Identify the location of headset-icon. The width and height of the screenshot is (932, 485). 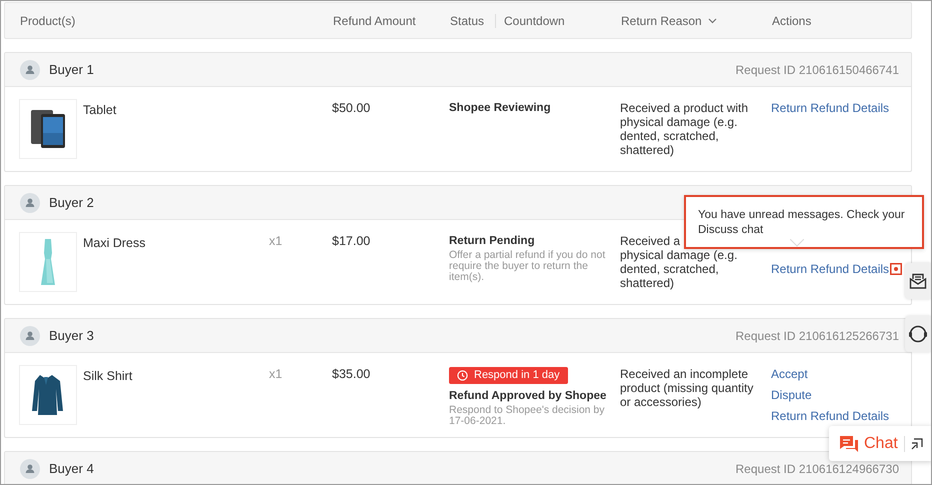
(918, 334).